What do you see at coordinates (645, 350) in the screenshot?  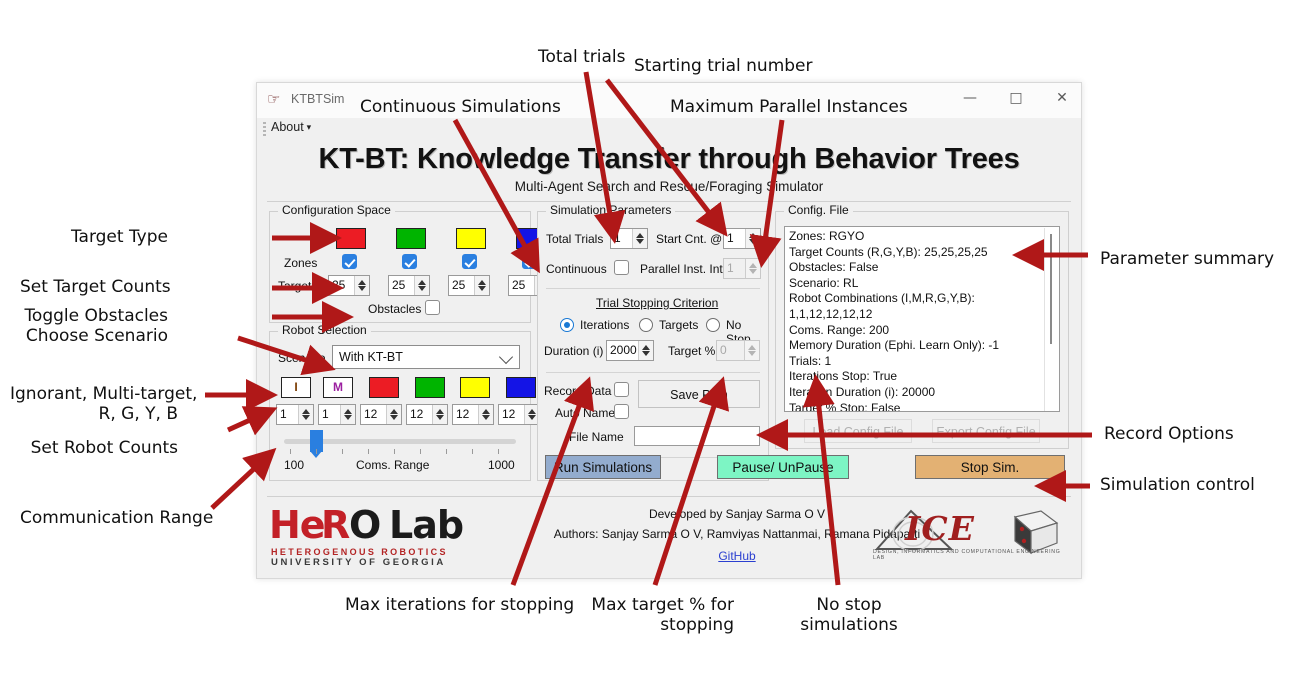 I see `duration-stepper` at bounding box center [645, 350].